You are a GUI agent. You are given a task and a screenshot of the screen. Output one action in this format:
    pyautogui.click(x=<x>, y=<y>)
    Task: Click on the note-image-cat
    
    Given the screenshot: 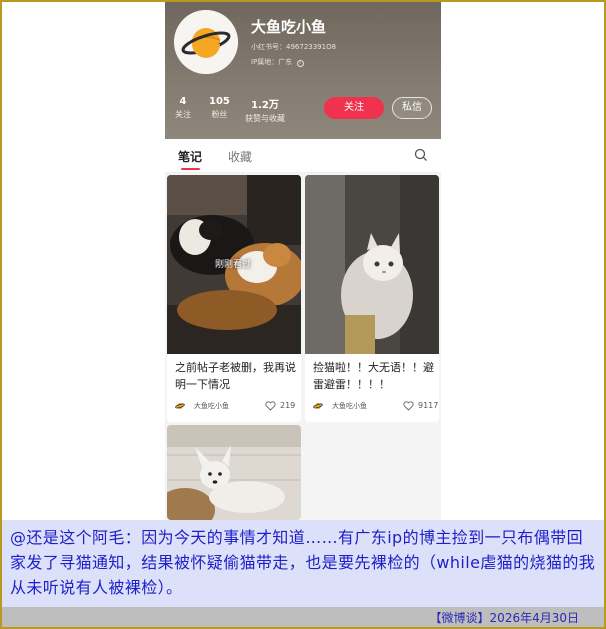 What is the action you would take?
    pyautogui.click(x=372, y=264)
    